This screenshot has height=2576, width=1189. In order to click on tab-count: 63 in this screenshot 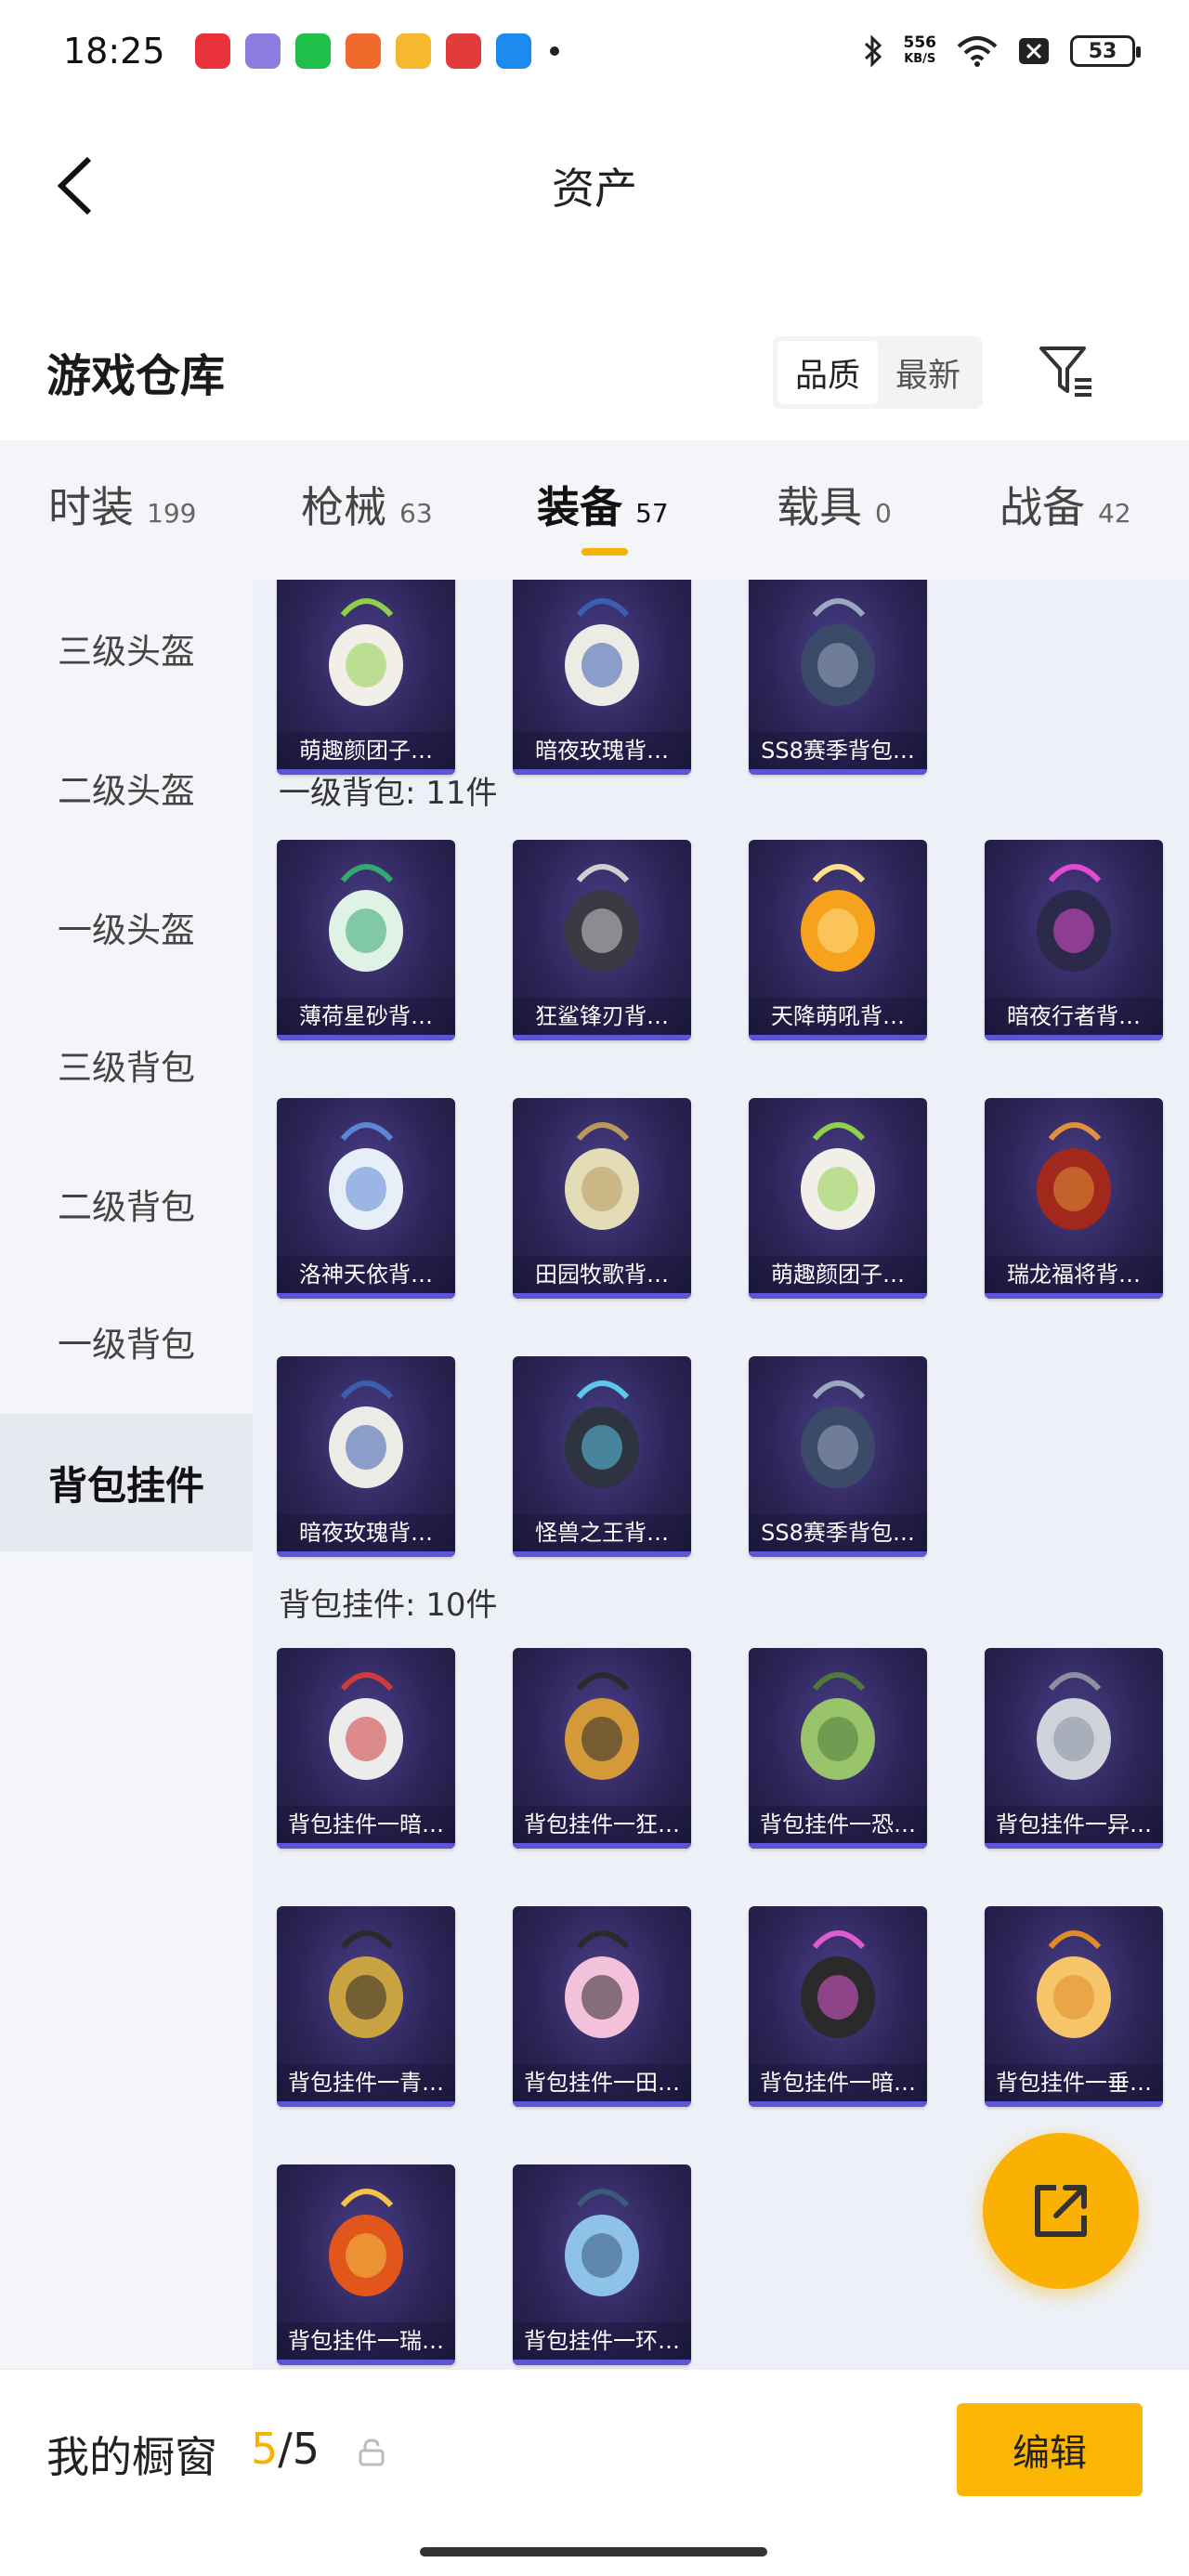, I will do `click(416, 513)`.